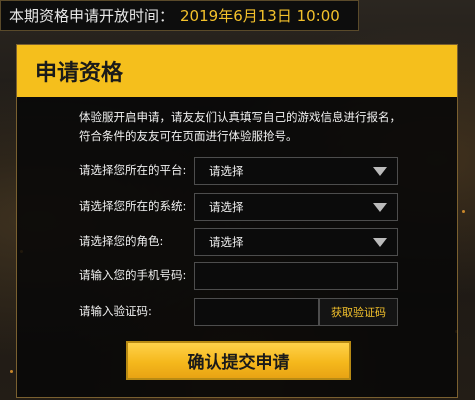 Image resolution: width=475 pixels, height=400 pixels. Describe the element at coordinates (133, 206) in the screenshot. I see `system-label: 请选择您所在的系统:` at that location.